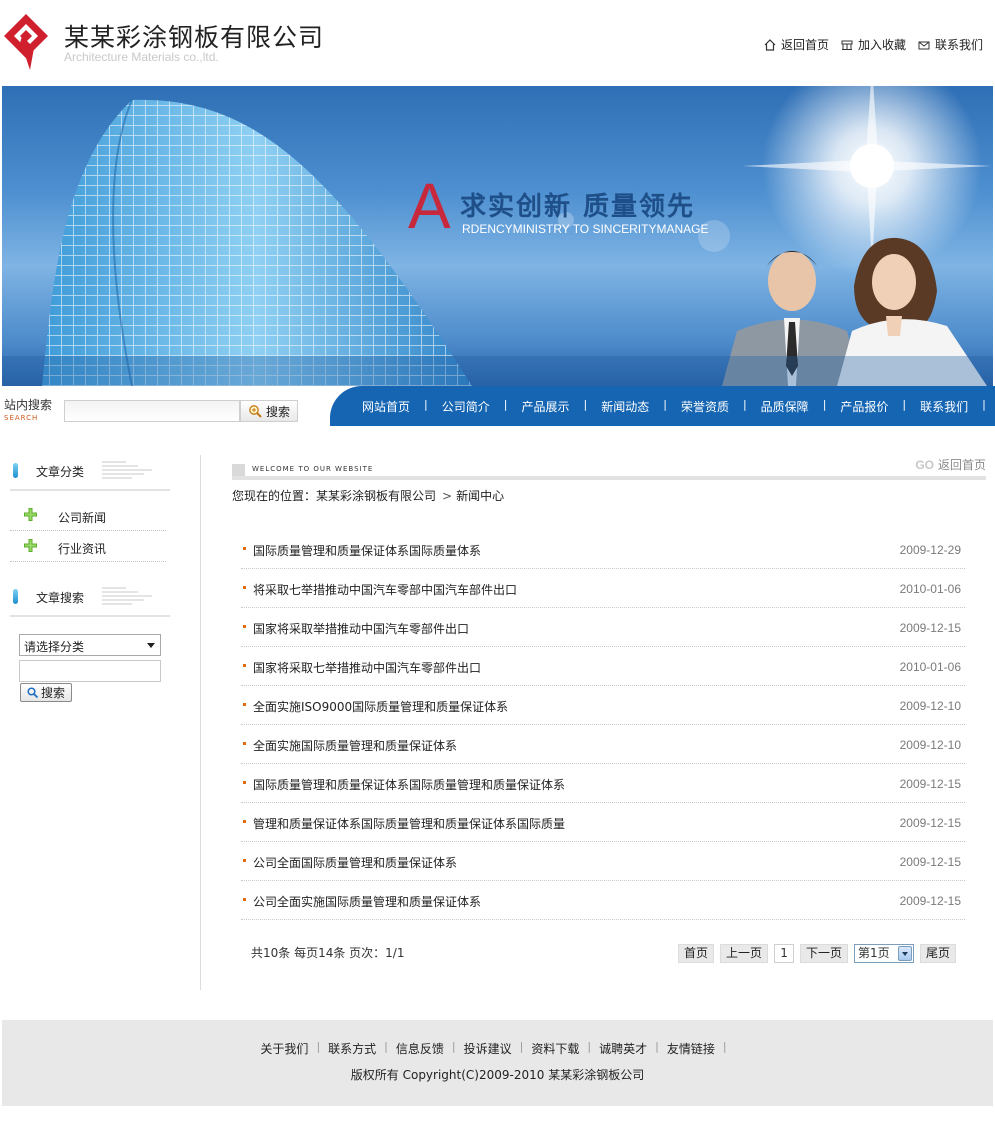 This screenshot has height=1142, width=995. What do you see at coordinates (32, 692) in the screenshot?
I see `search-icon` at bounding box center [32, 692].